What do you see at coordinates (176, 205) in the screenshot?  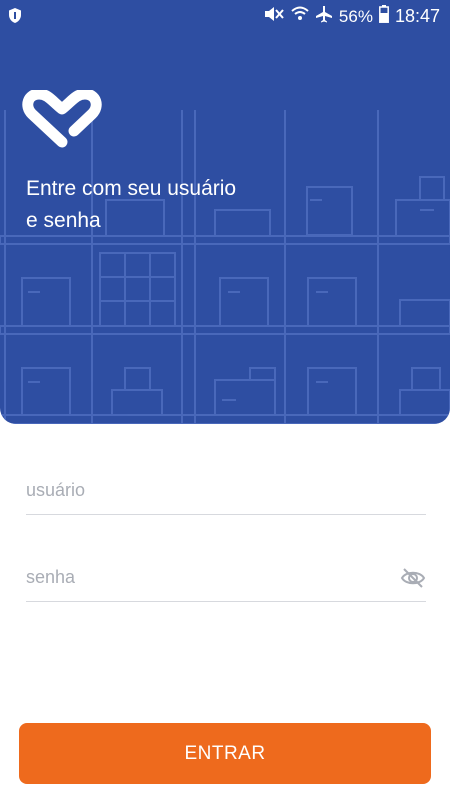 I see `headline: Entre com seu usuário e senha` at bounding box center [176, 205].